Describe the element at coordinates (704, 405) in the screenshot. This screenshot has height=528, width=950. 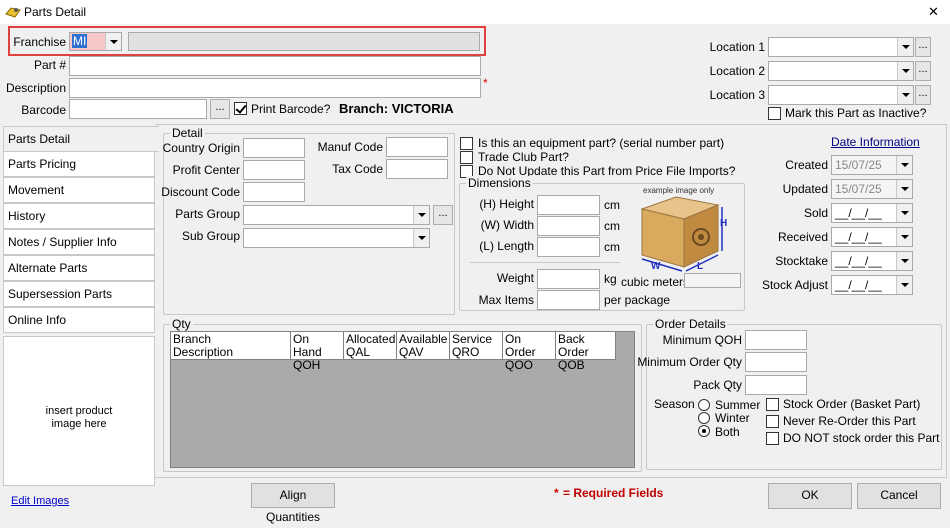
I see `season-summer-radio` at that location.